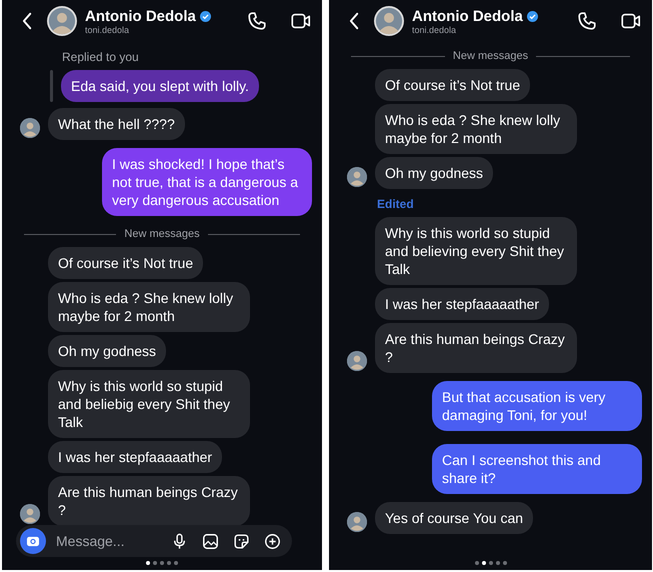 This screenshot has width=653, height=572. Describe the element at coordinates (33, 541) in the screenshot. I see `camera-icon` at that location.